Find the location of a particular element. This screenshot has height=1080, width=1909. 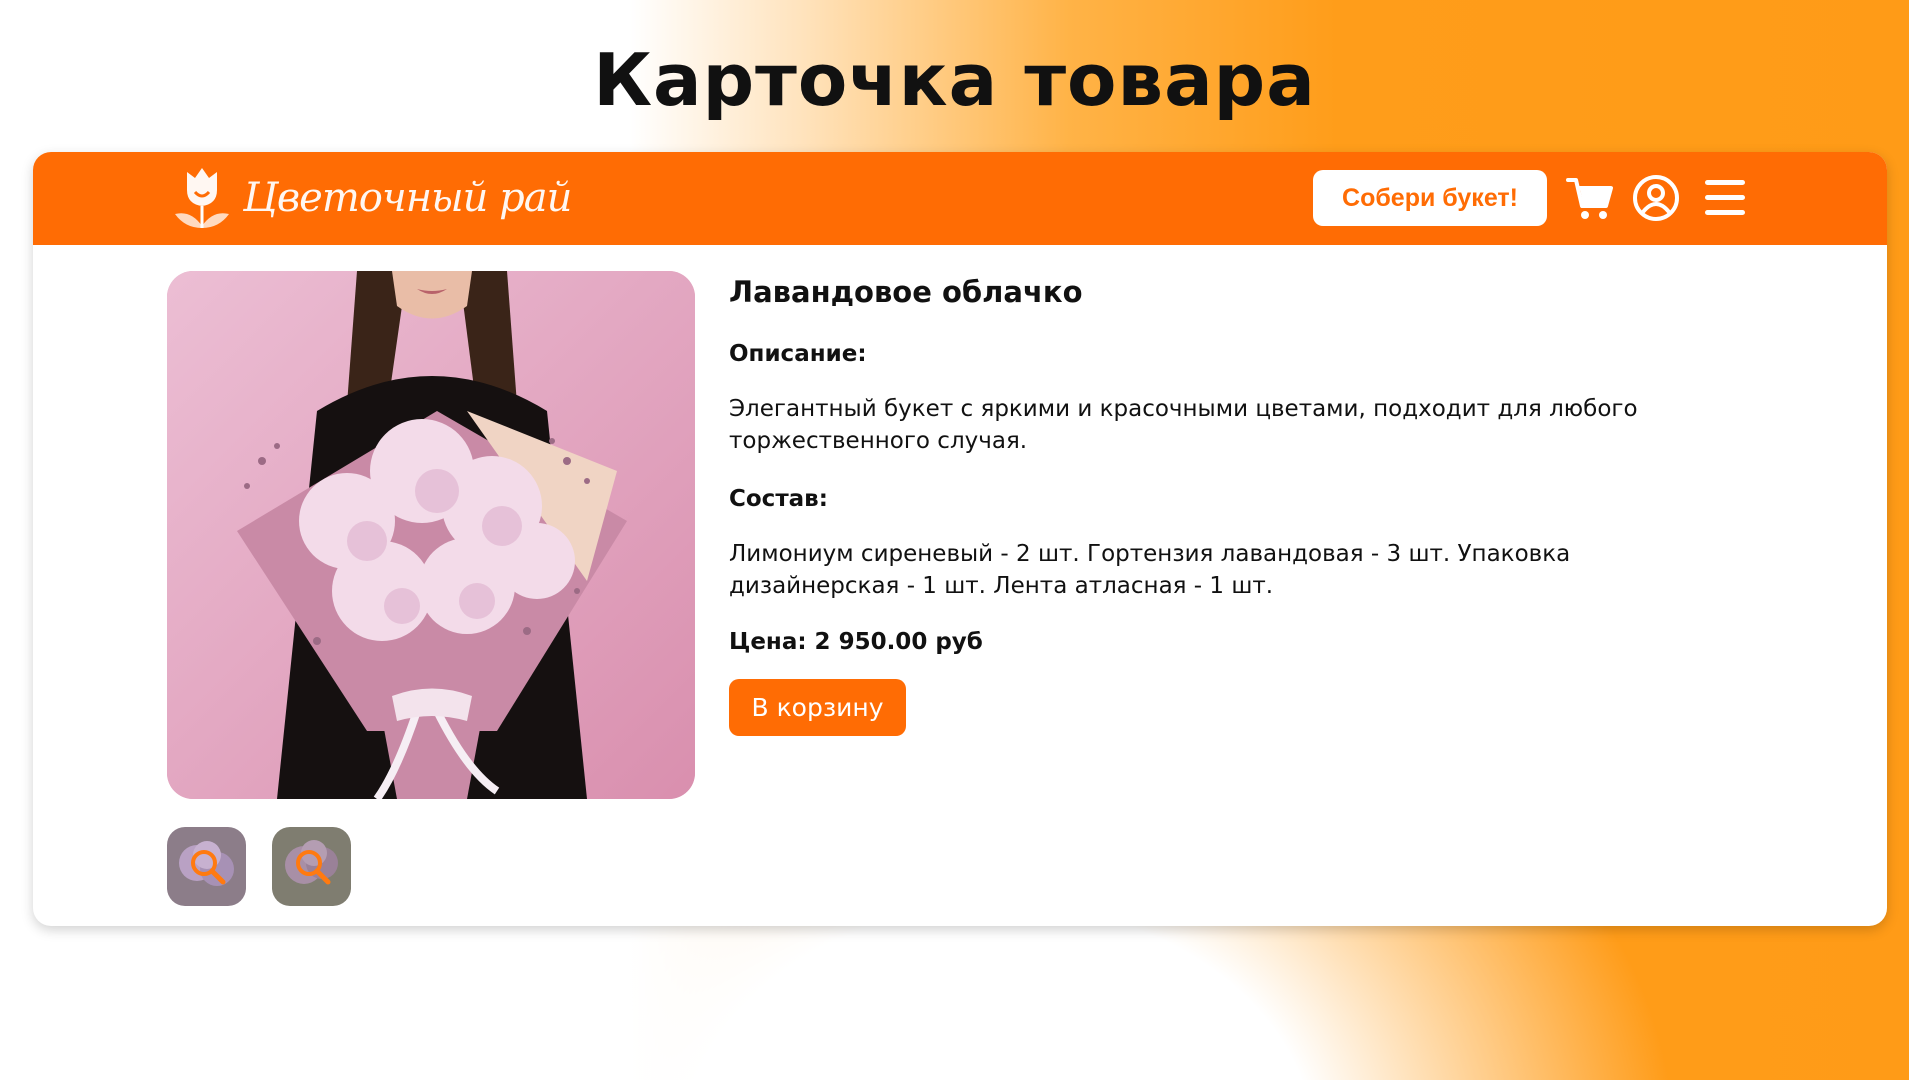

user-icon is located at coordinates (1656, 198).